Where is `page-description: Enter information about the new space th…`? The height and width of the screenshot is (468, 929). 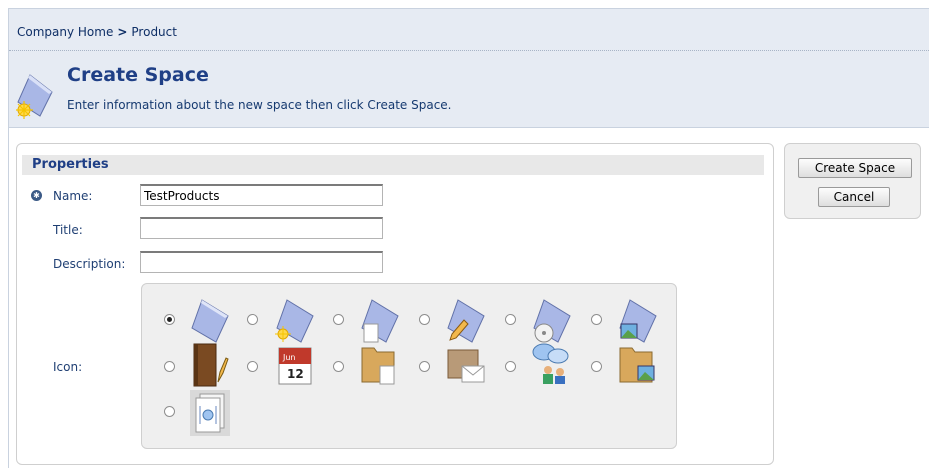
page-description: Enter information about the new space th… is located at coordinates (259, 105).